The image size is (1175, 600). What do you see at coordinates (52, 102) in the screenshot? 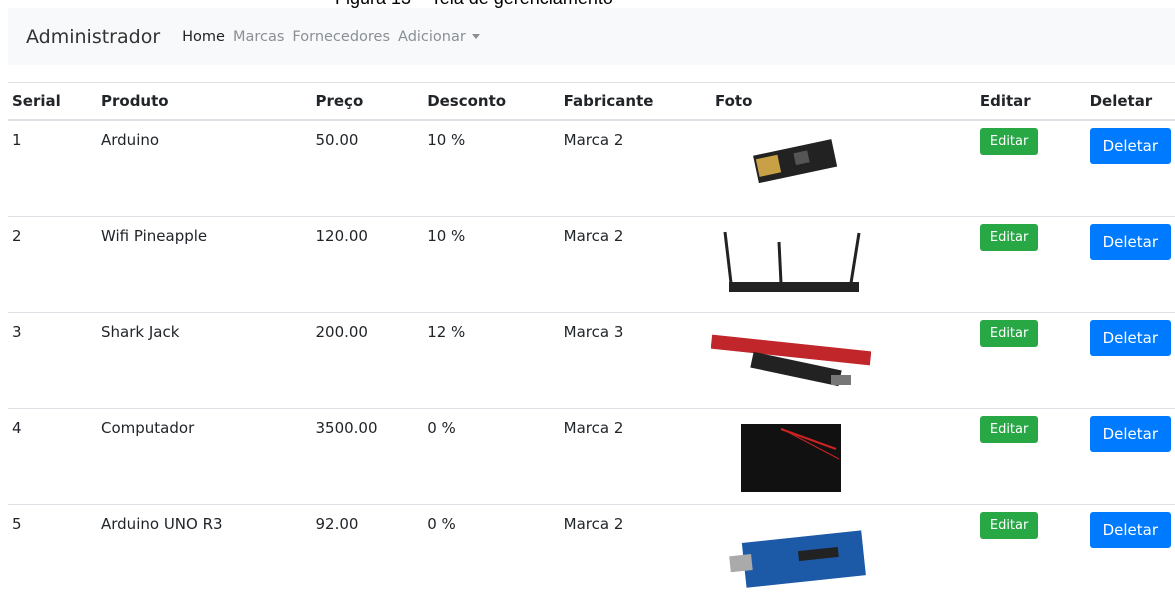
I see `header-serial: Serial` at bounding box center [52, 102].